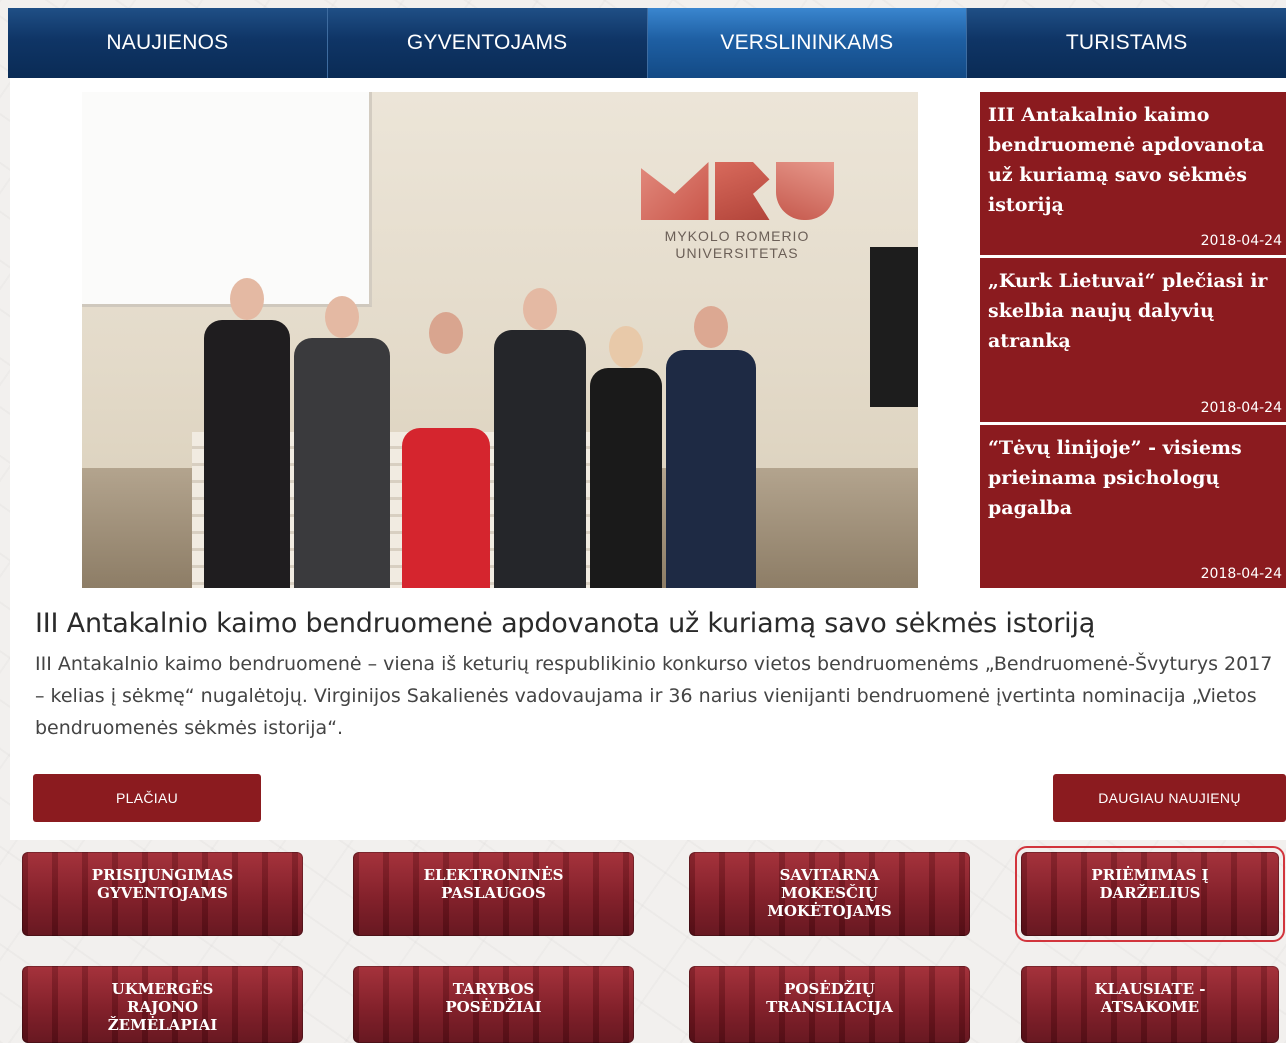  What do you see at coordinates (737, 222) in the screenshot?
I see `university-logo: MYKOLO ROMERIO UNIVERSITETAS` at bounding box center [737, 222].